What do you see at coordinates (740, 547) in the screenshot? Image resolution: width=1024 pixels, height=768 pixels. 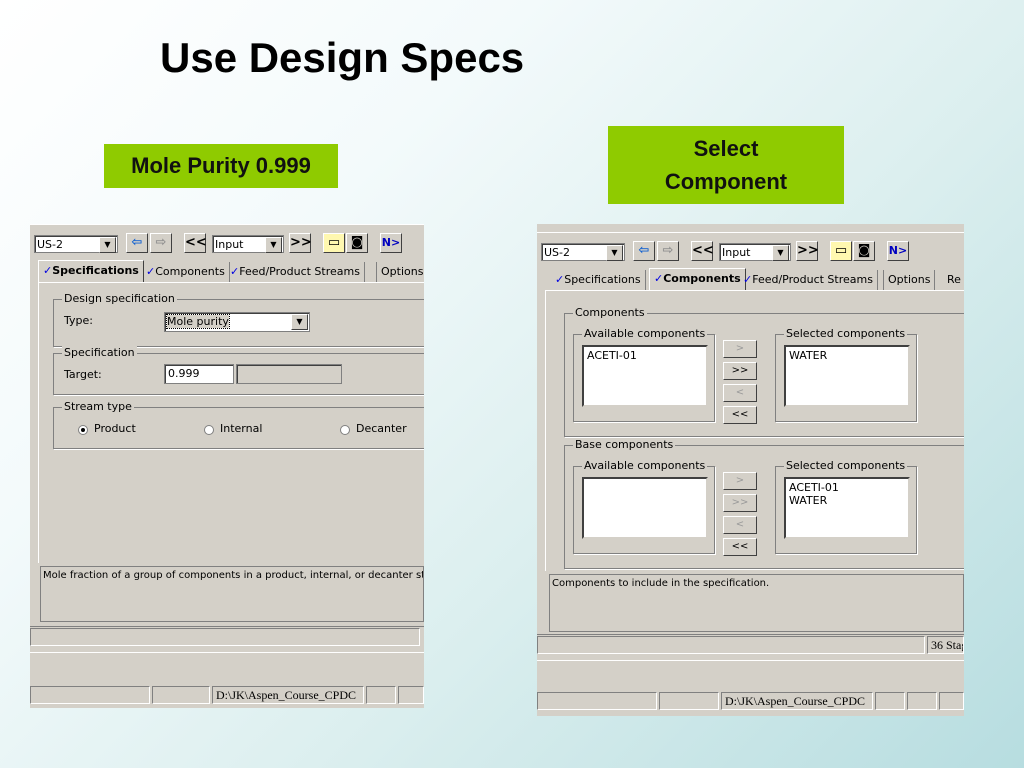 I see `base-remove-all-button: <<` at bounding box center [740, 547].